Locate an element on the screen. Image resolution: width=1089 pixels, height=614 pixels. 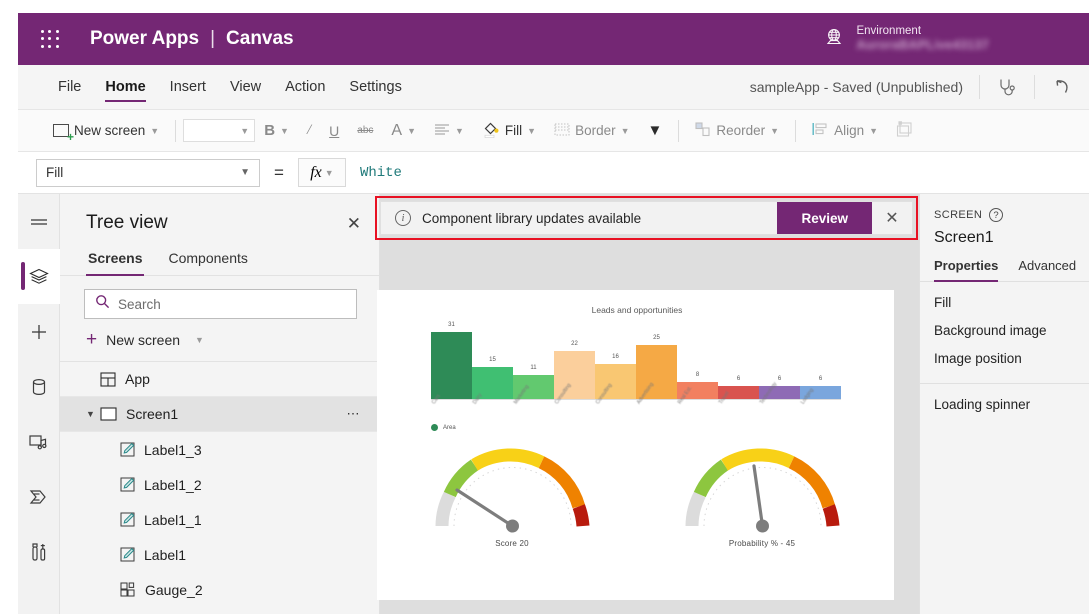
formula-input: White is located at coordinates (381, 173).